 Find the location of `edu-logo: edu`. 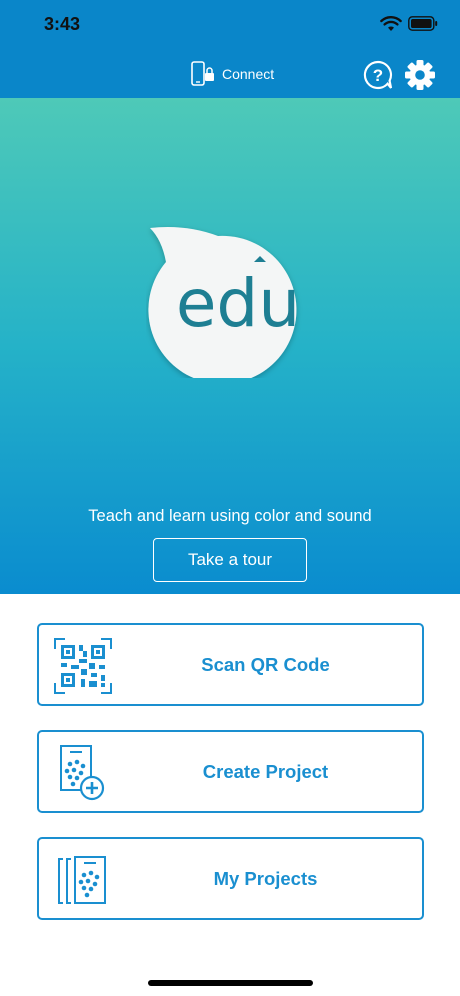

edu-logo: edu is located at coordinates (224, 302).